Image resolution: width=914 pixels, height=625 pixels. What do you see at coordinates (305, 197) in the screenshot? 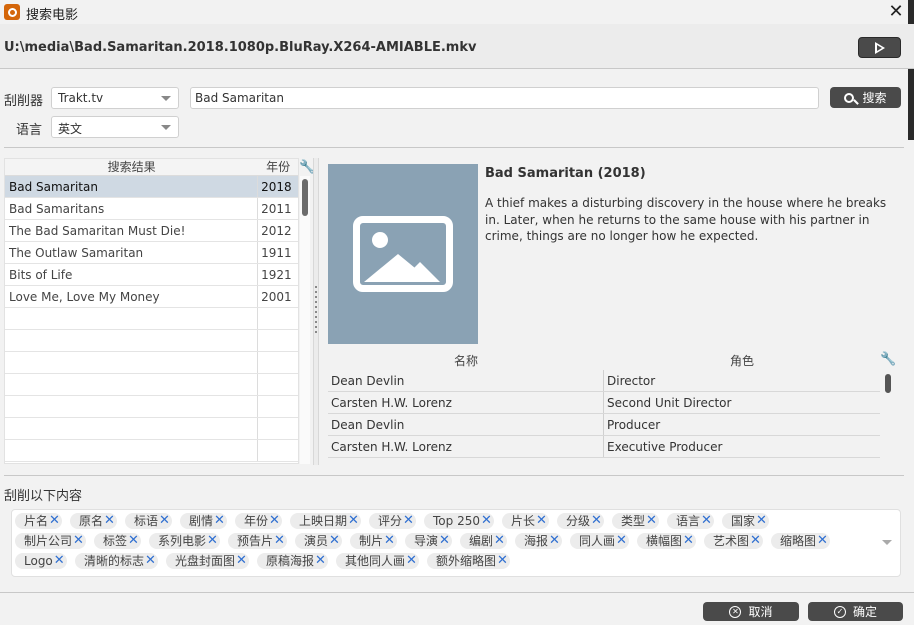
I see `results-scroll-thumb` at bounding box center [305, 197].